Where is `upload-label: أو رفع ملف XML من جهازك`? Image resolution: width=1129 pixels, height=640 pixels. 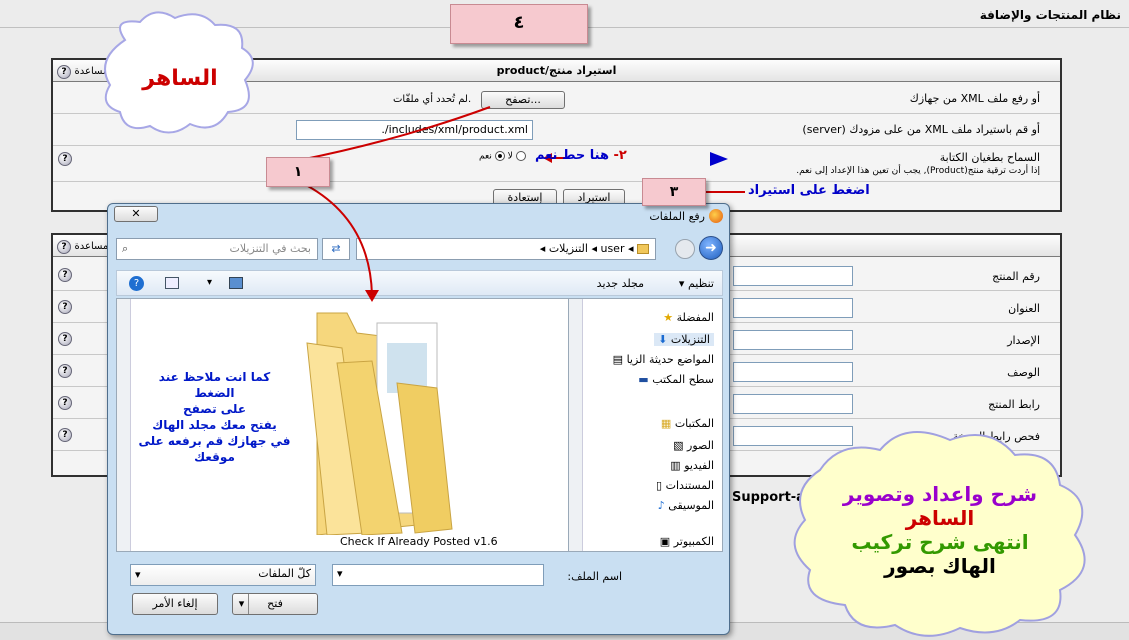
upload-label: أو رفع ملف XML من جهازك is located at coordinates (974, 98).